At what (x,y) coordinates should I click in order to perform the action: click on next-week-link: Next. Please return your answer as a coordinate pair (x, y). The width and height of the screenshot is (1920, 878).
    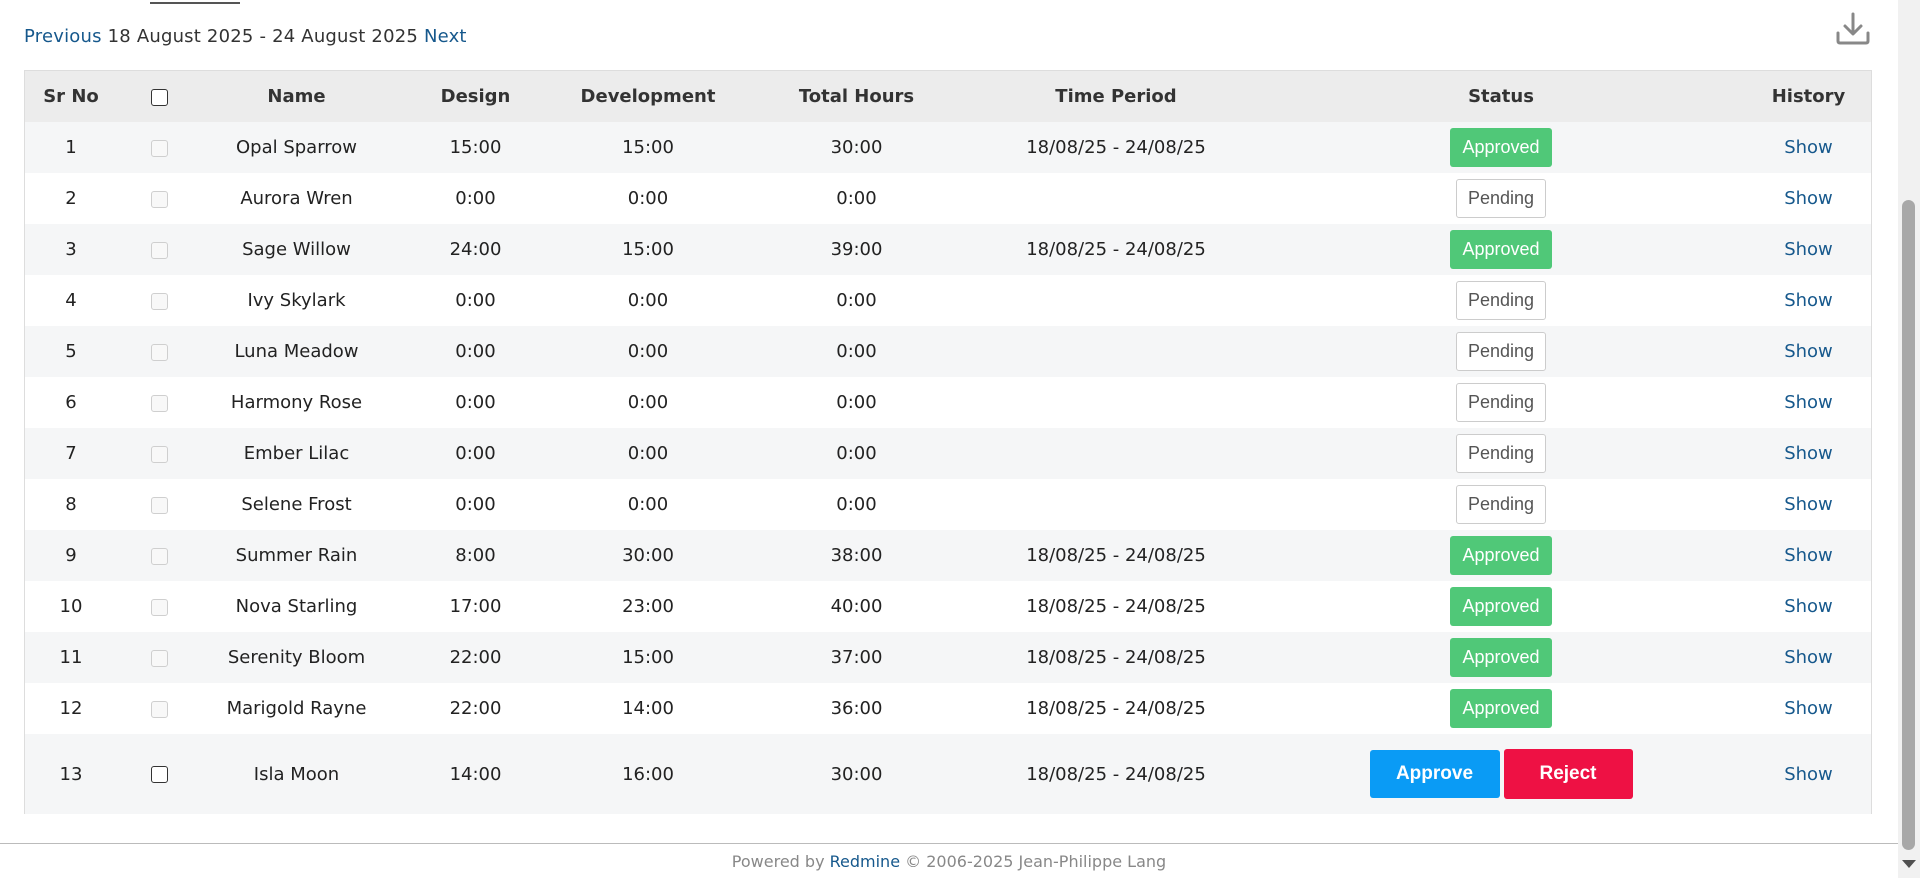
    Looking at the image, I should click on (445, 36).